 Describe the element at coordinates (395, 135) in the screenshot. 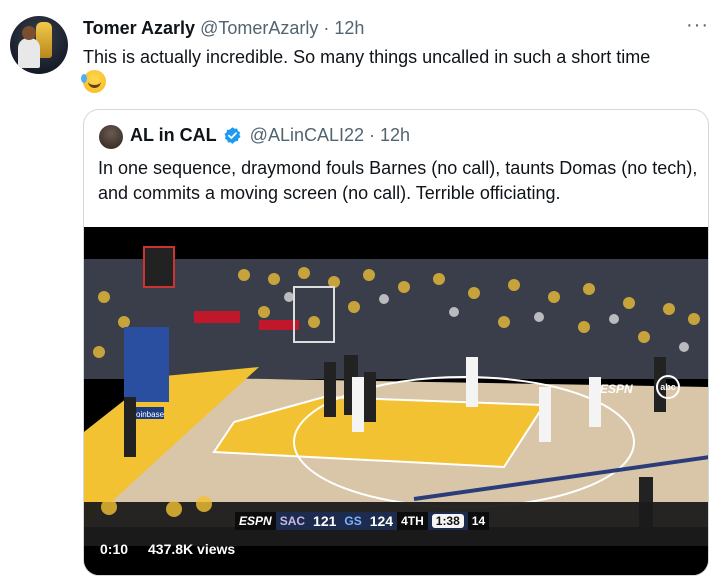

I see `quoted-tweet-time: 12h` at that location.